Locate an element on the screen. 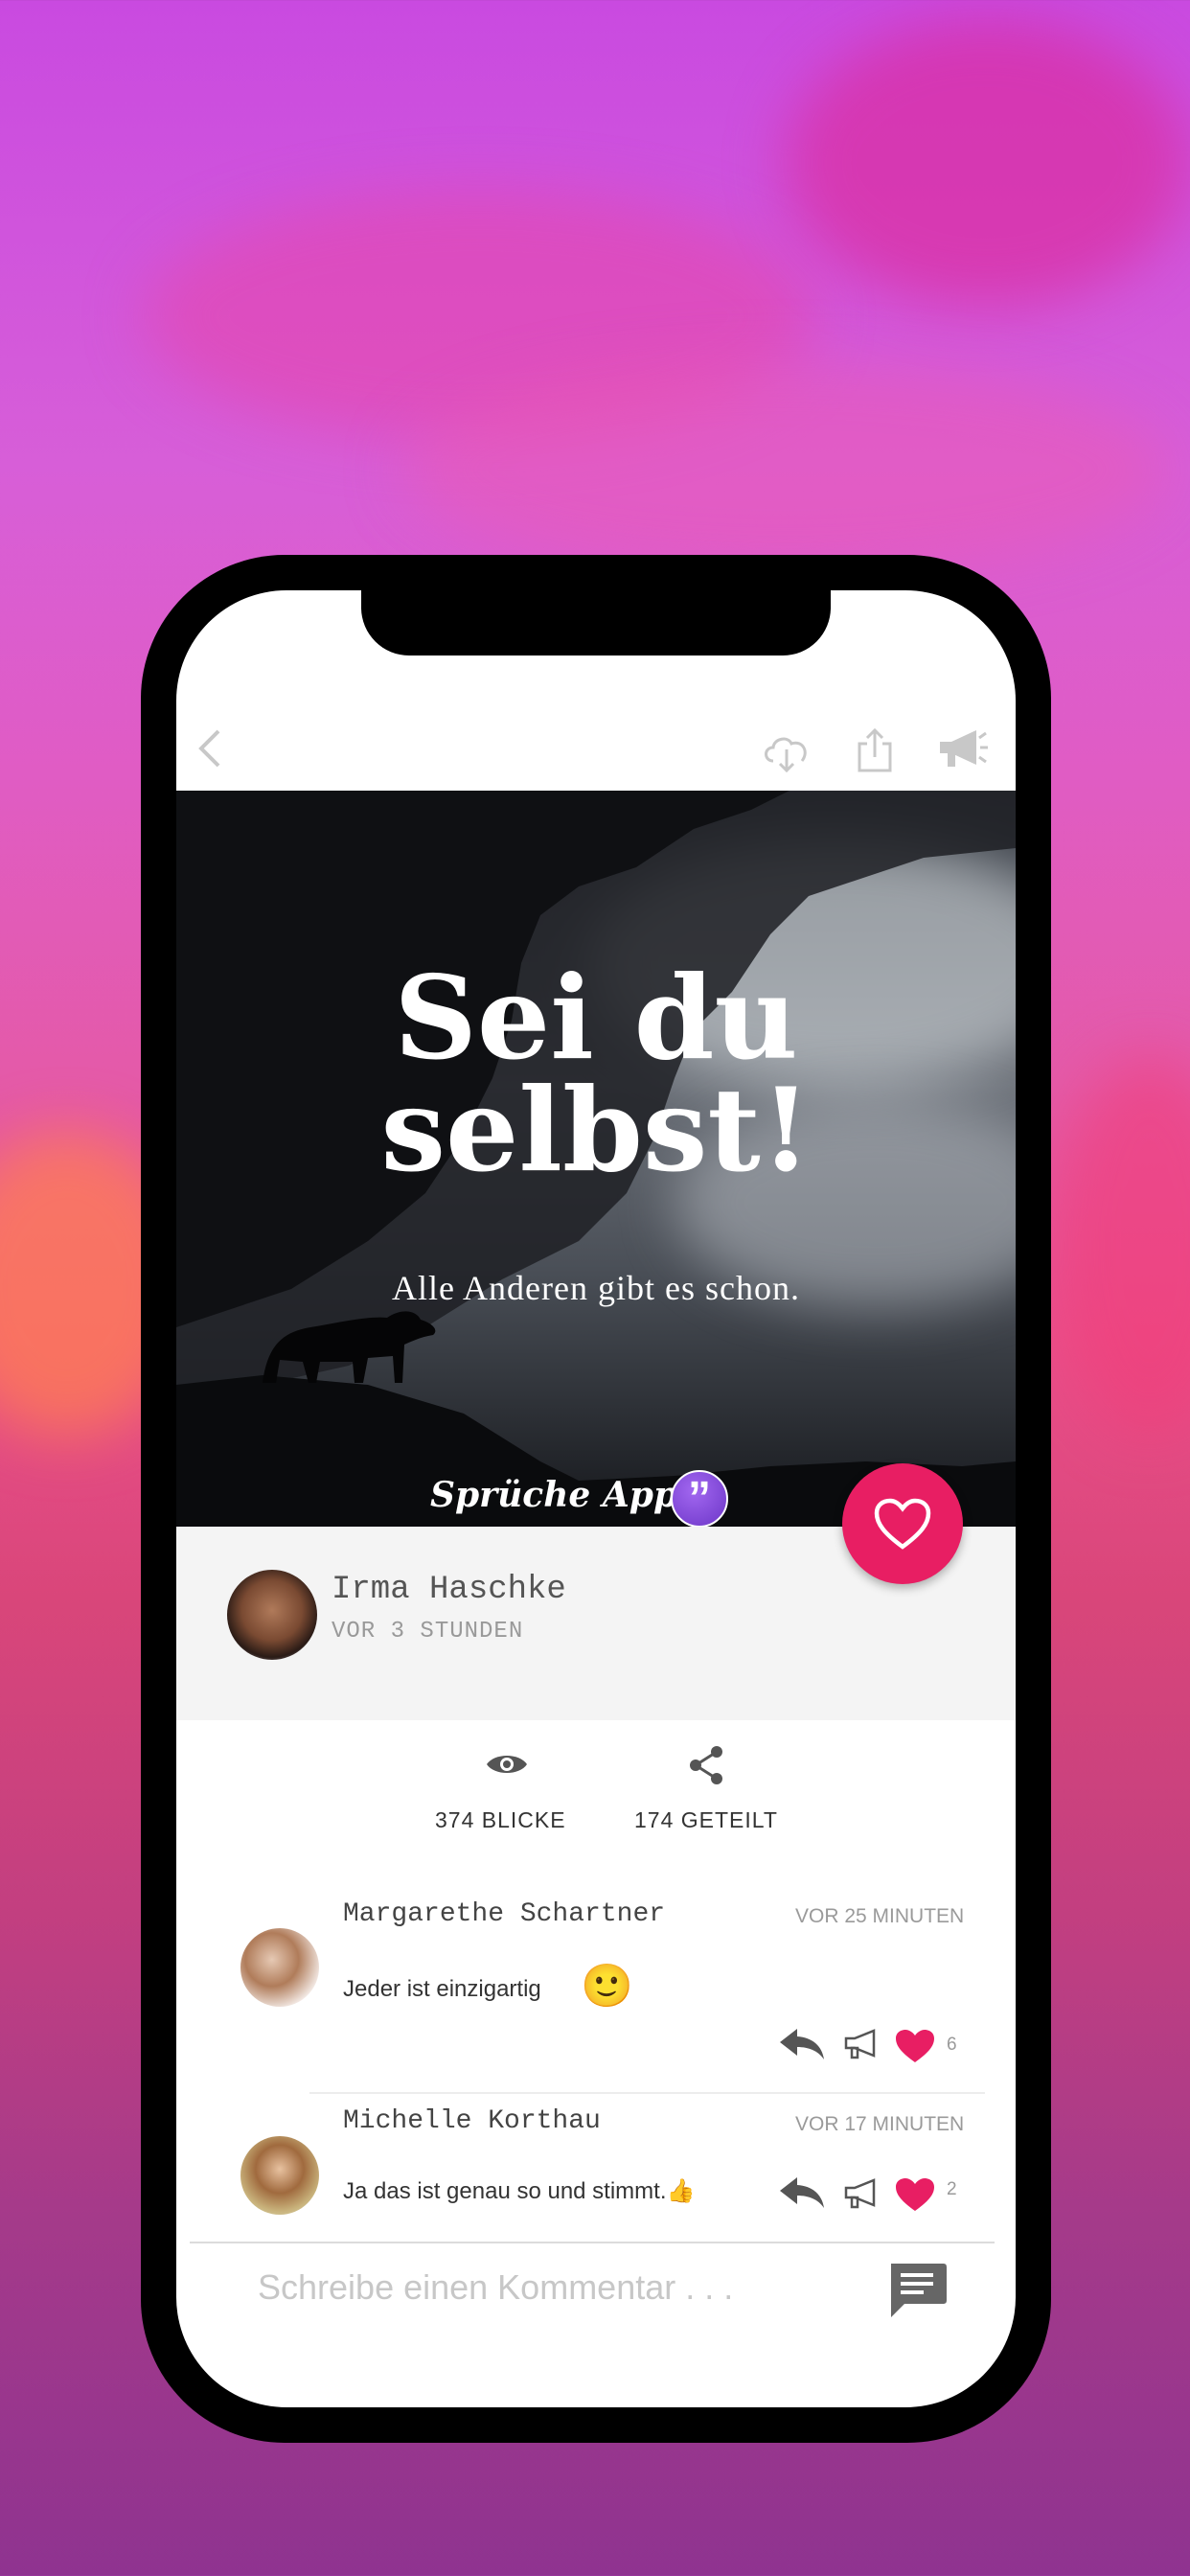 The image size is (1190, 2576). comment-like-count: 6 is located at coordinates (952, 2045).